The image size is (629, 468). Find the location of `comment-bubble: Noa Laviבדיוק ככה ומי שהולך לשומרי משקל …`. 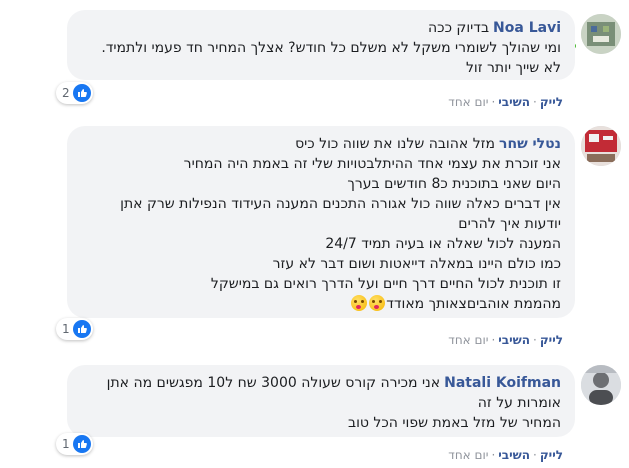

comment-bubble: Noa Laviבדיוק ככה ומי שהולך לשומרי משקל … is located at coordinates (321, 45).